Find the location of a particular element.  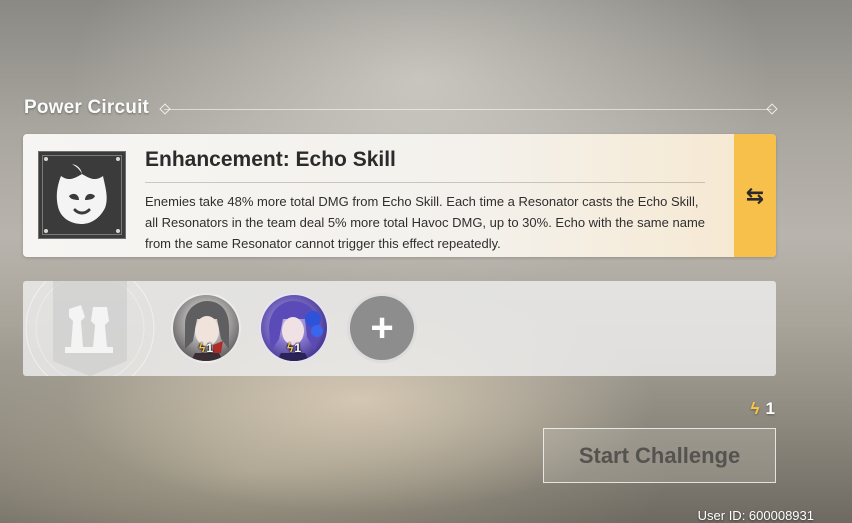

team-member-1: ϟ 1 is located at coordinates (206, 328).